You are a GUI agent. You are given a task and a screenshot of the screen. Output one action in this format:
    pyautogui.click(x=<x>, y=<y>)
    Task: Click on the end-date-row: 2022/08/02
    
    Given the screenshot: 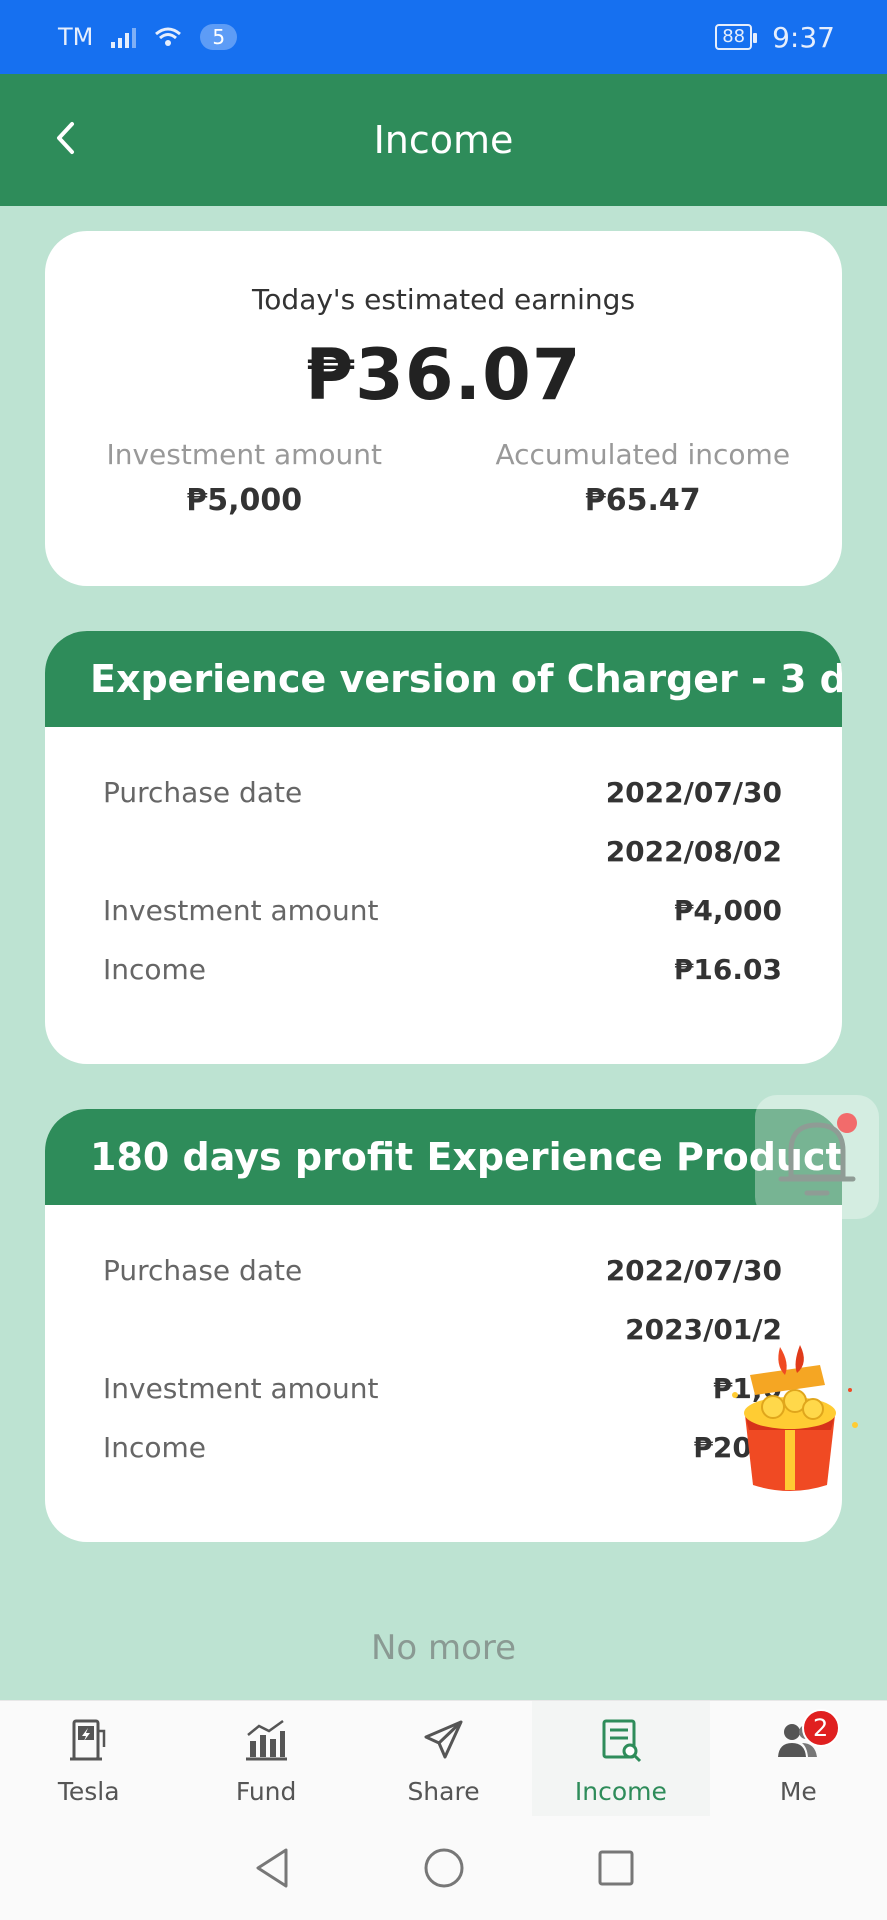 What is the action you would take?
    pyautogui.click(x=442, y=851)
    